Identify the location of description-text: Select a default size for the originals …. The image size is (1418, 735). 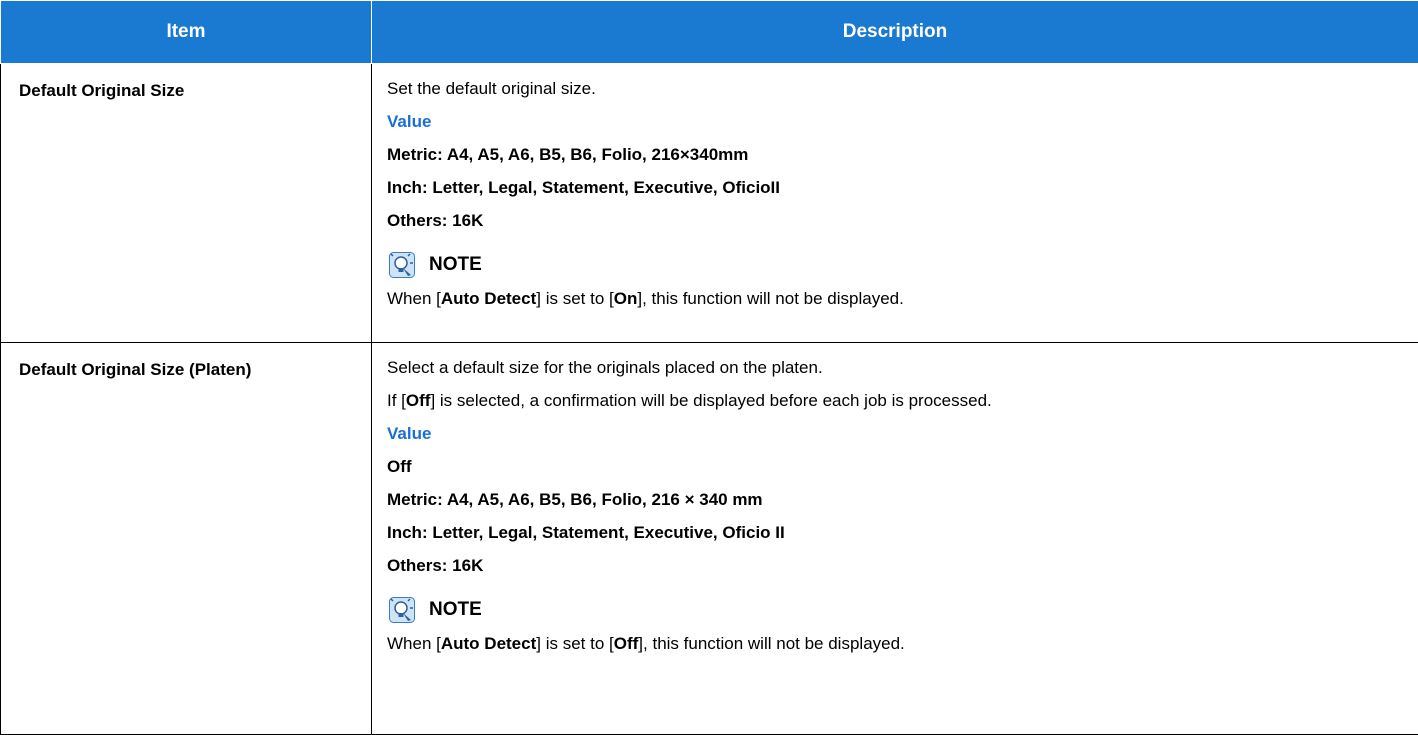
(902, 373).